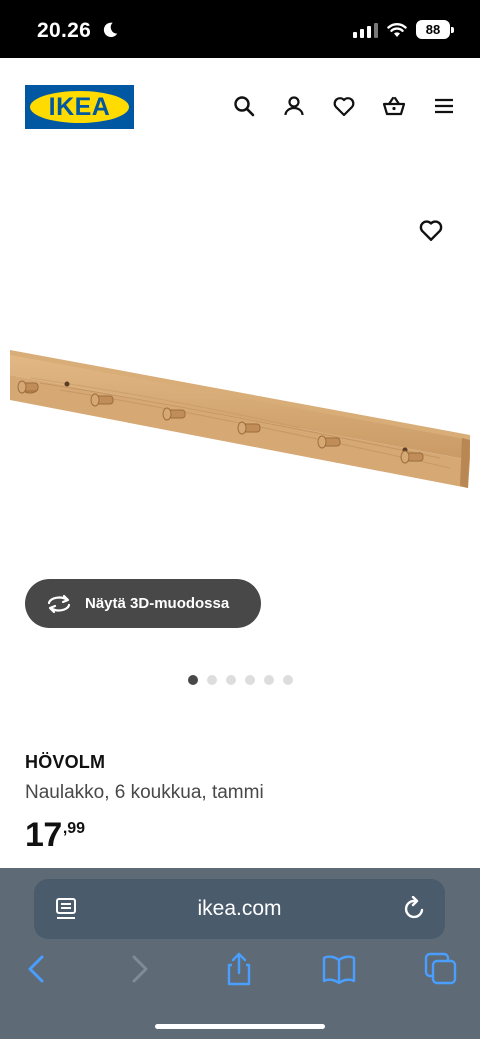 This screenshot has height=1039, width=480. I want to click on logo-text: IKEA, so click(79, 106).